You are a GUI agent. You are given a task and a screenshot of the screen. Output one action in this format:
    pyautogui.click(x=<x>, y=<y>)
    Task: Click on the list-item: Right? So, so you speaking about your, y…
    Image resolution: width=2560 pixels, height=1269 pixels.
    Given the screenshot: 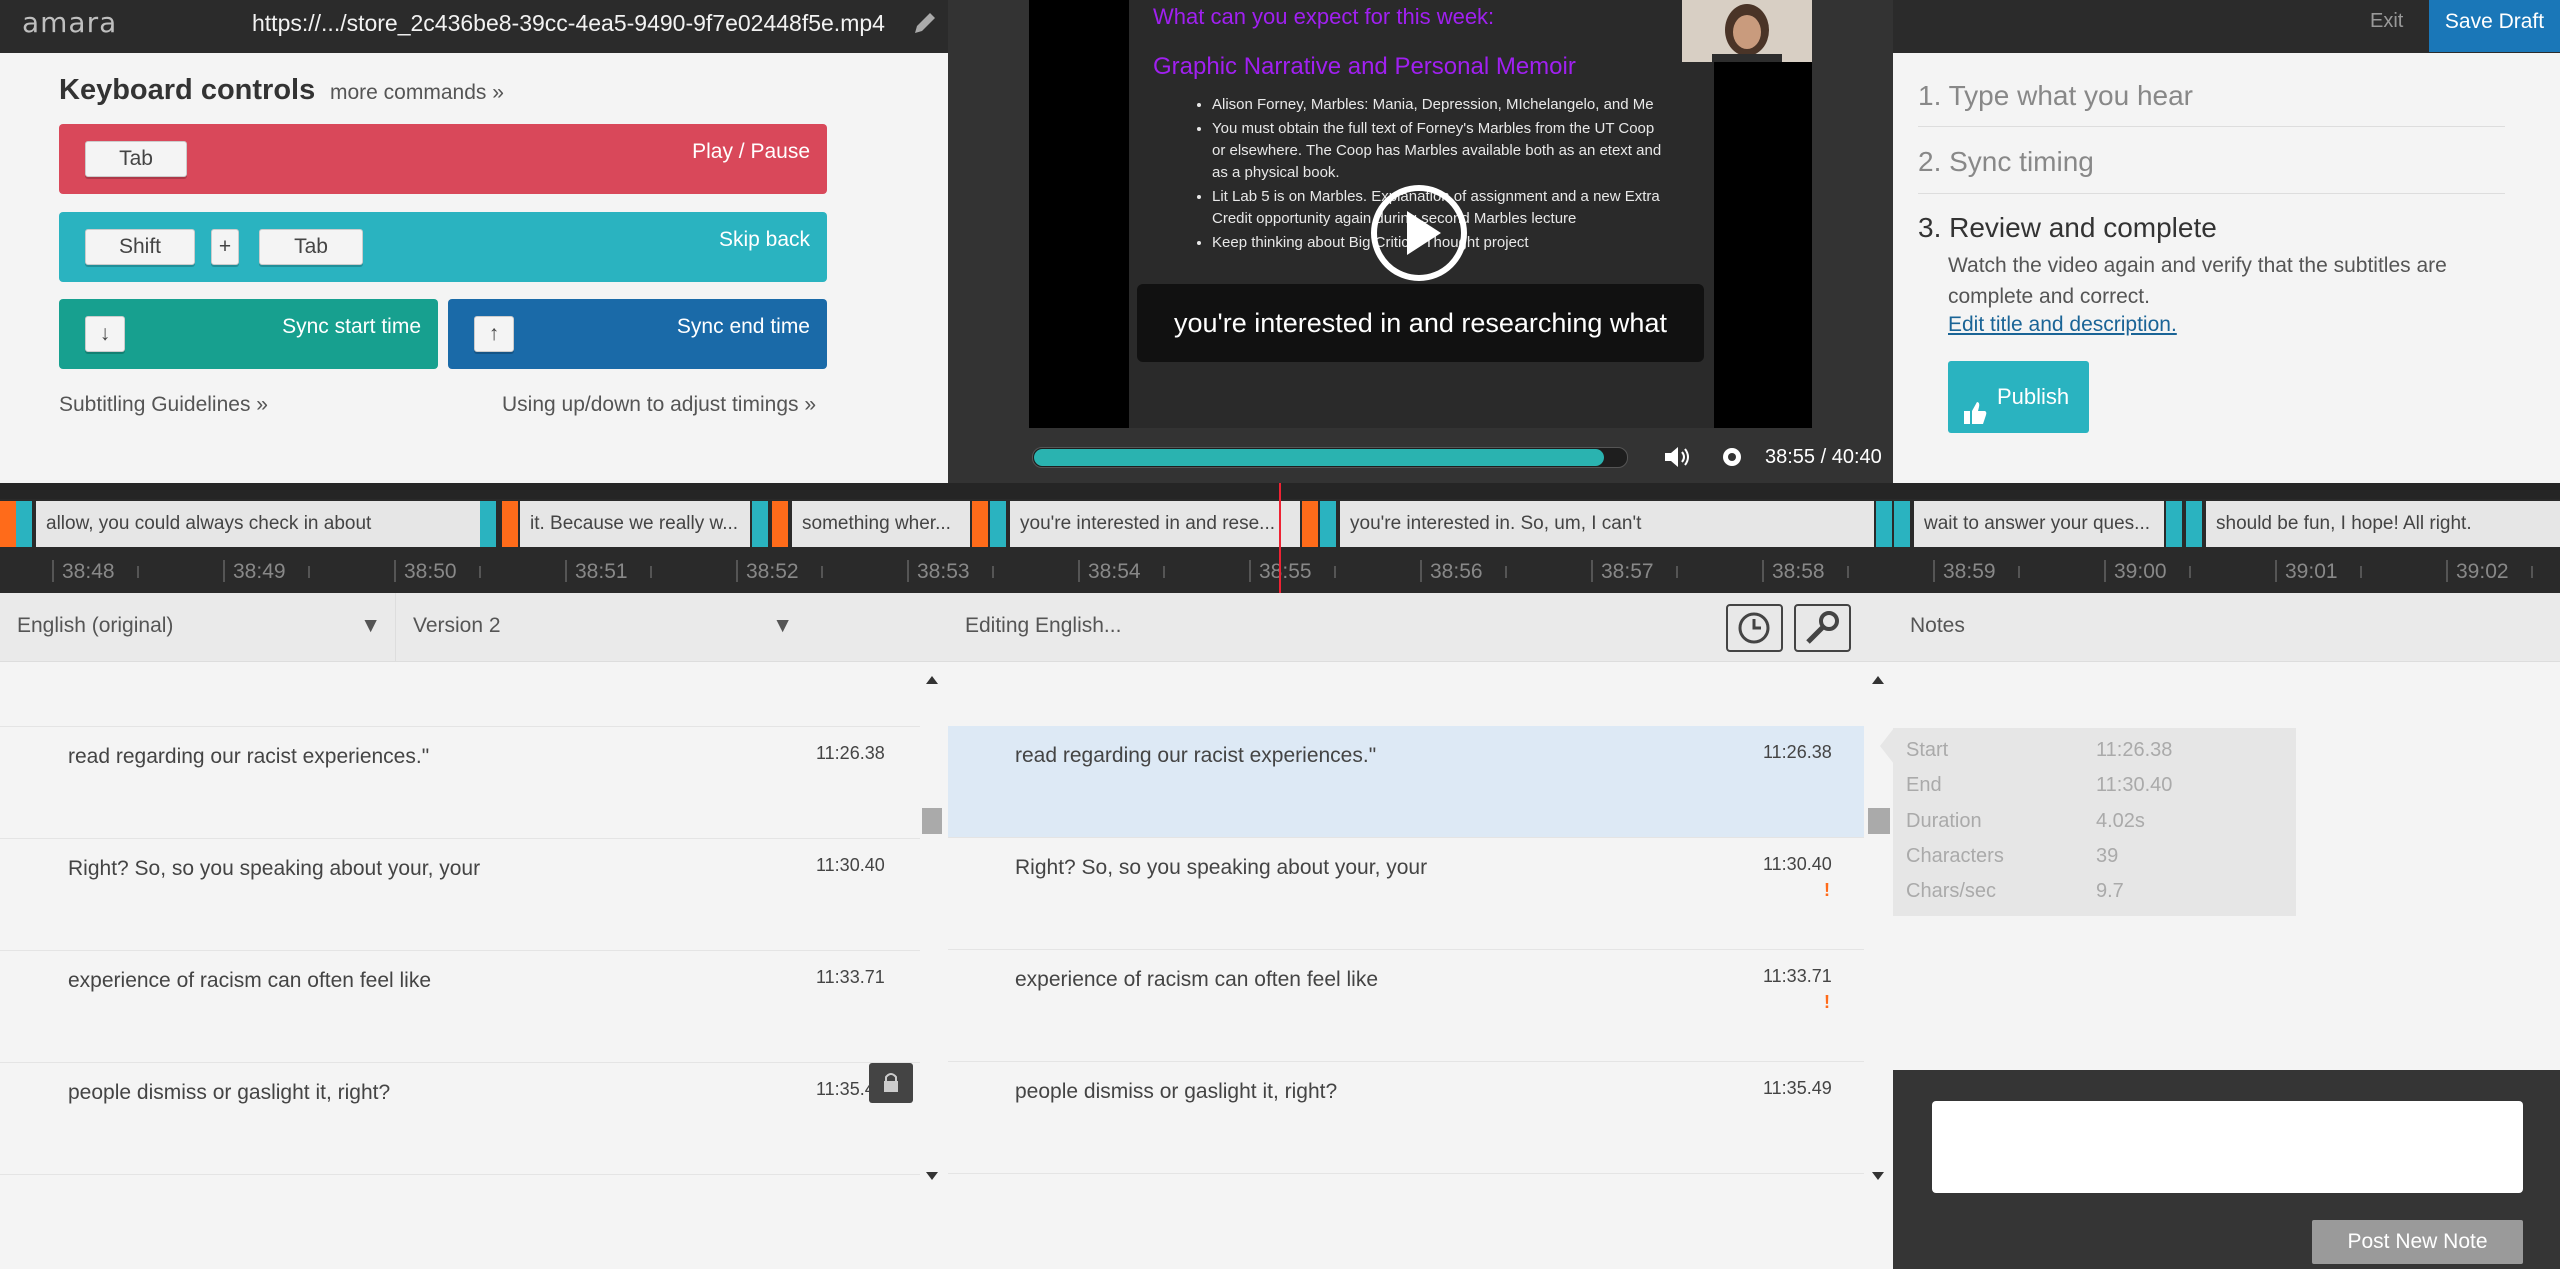 What is the action you would take?
    pyautogui.click(x=1406, y=894)
    